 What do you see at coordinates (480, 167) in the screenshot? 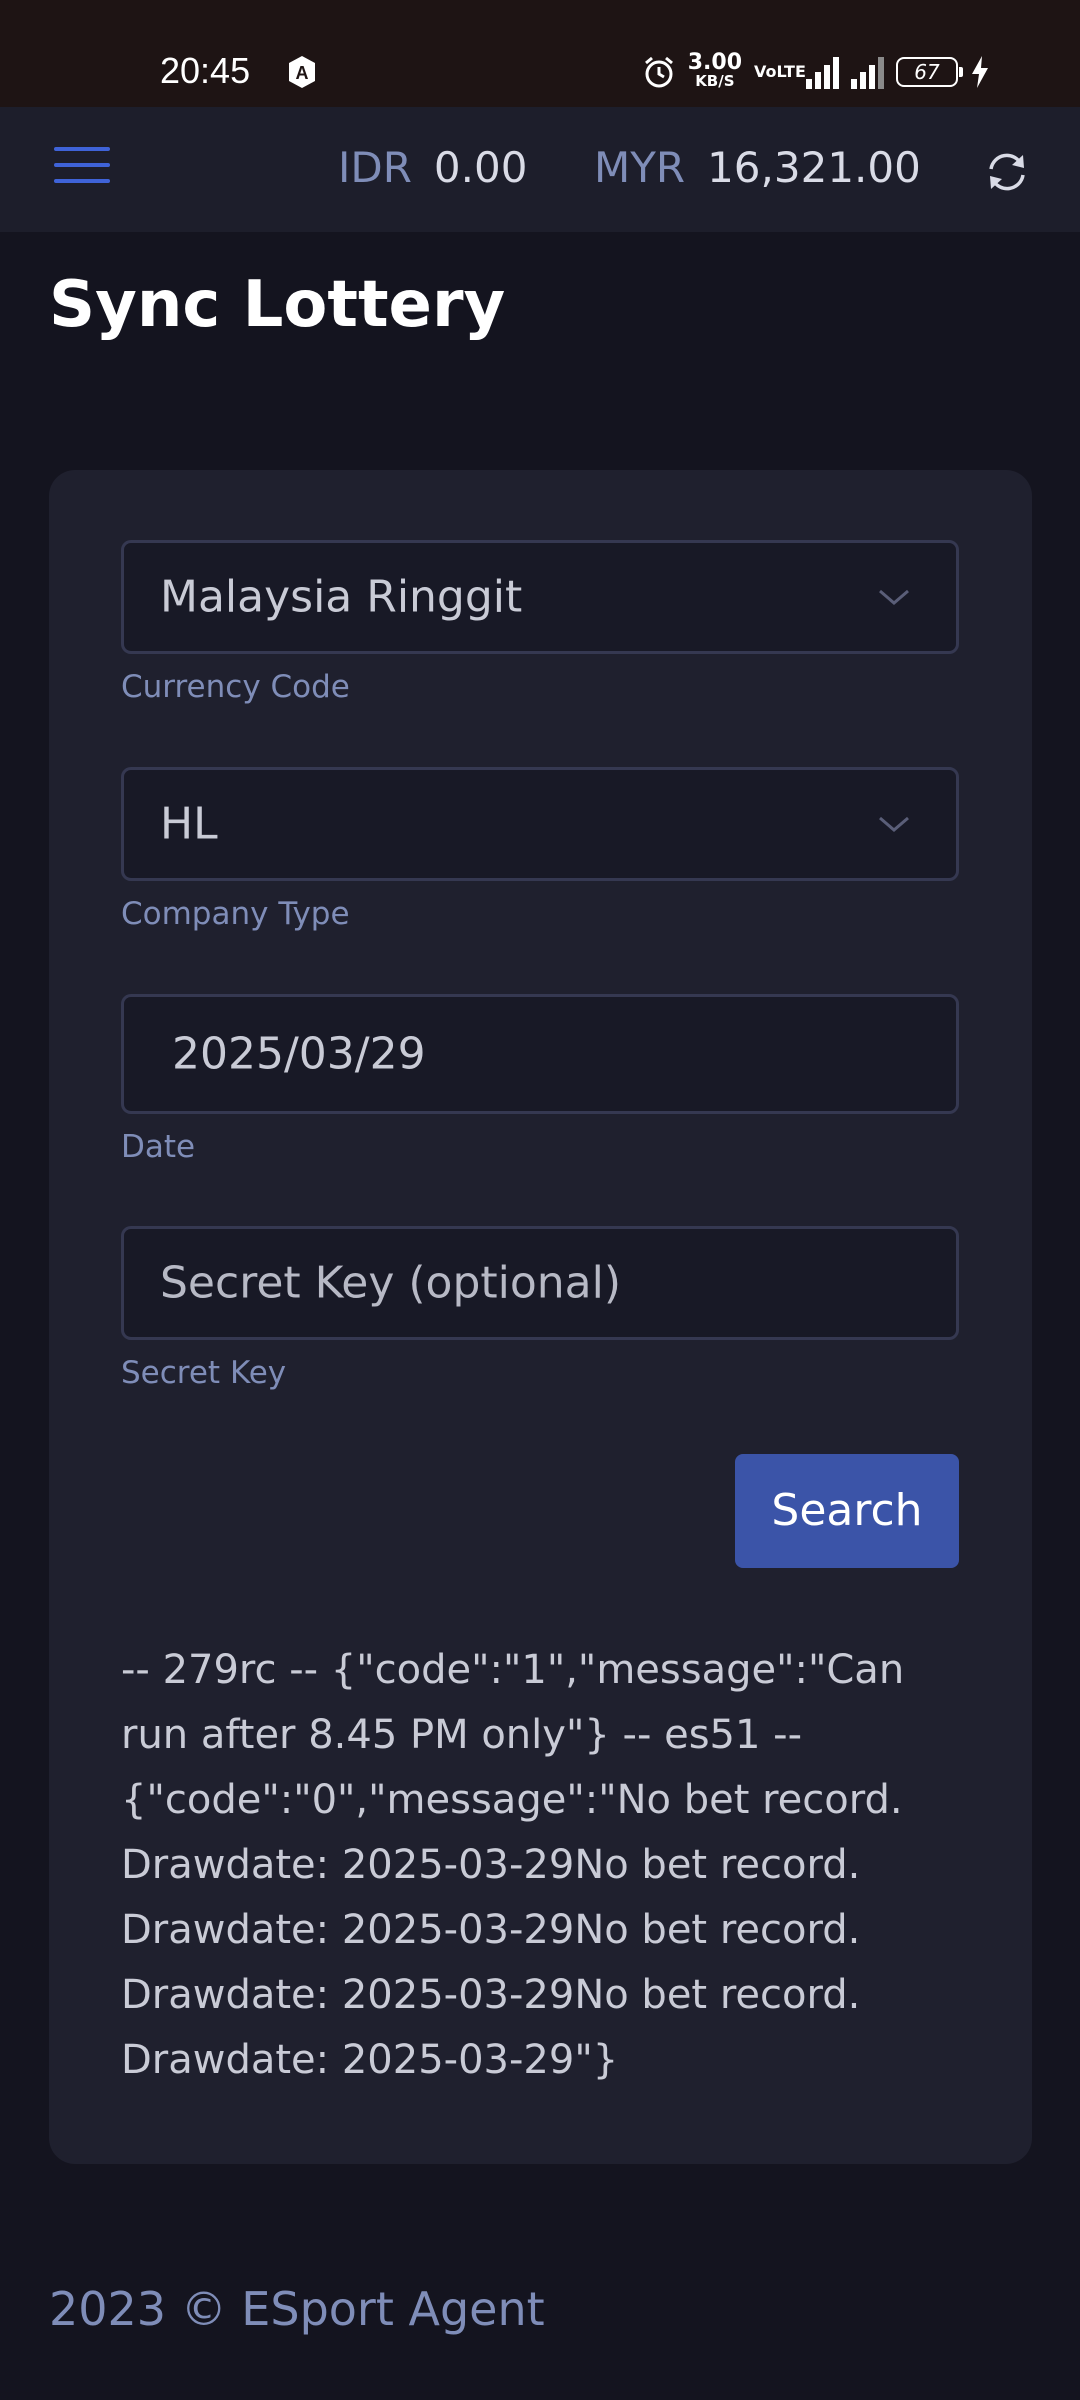
I see `balance-amount: 0.00` at bounding box center [480, 167].